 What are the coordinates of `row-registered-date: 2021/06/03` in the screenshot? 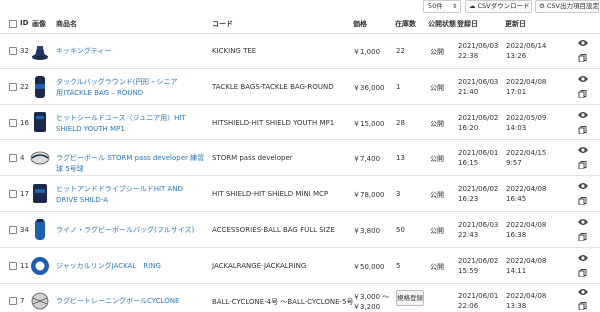 It's located at (478, 225).